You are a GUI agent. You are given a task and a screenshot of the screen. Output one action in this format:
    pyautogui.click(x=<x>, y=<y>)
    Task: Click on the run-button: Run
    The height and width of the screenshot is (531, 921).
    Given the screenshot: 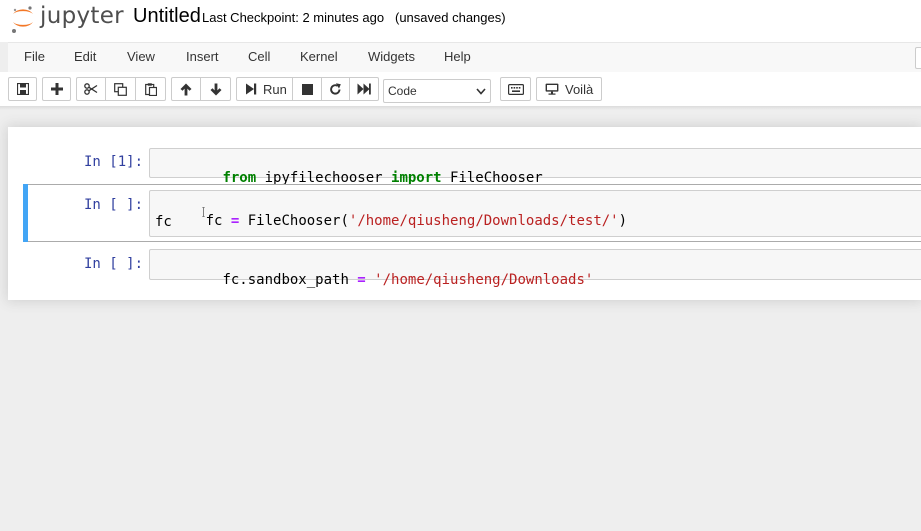 What is the action you would take?
    pyautogui.click(x=264, y=89)
    